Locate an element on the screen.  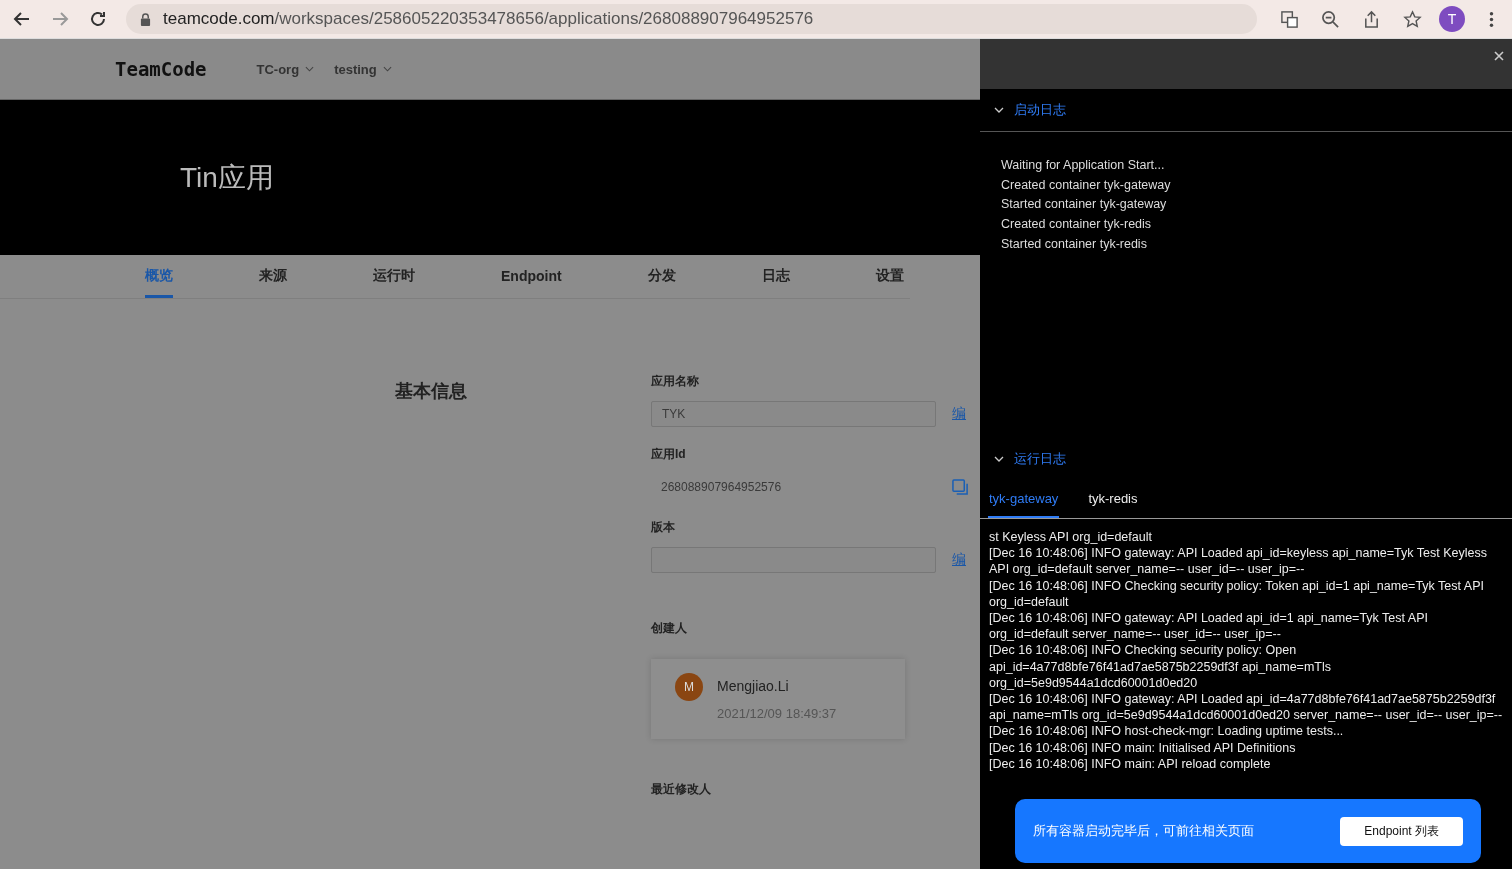
dropdown: testing is located at coordinates (363, 69).